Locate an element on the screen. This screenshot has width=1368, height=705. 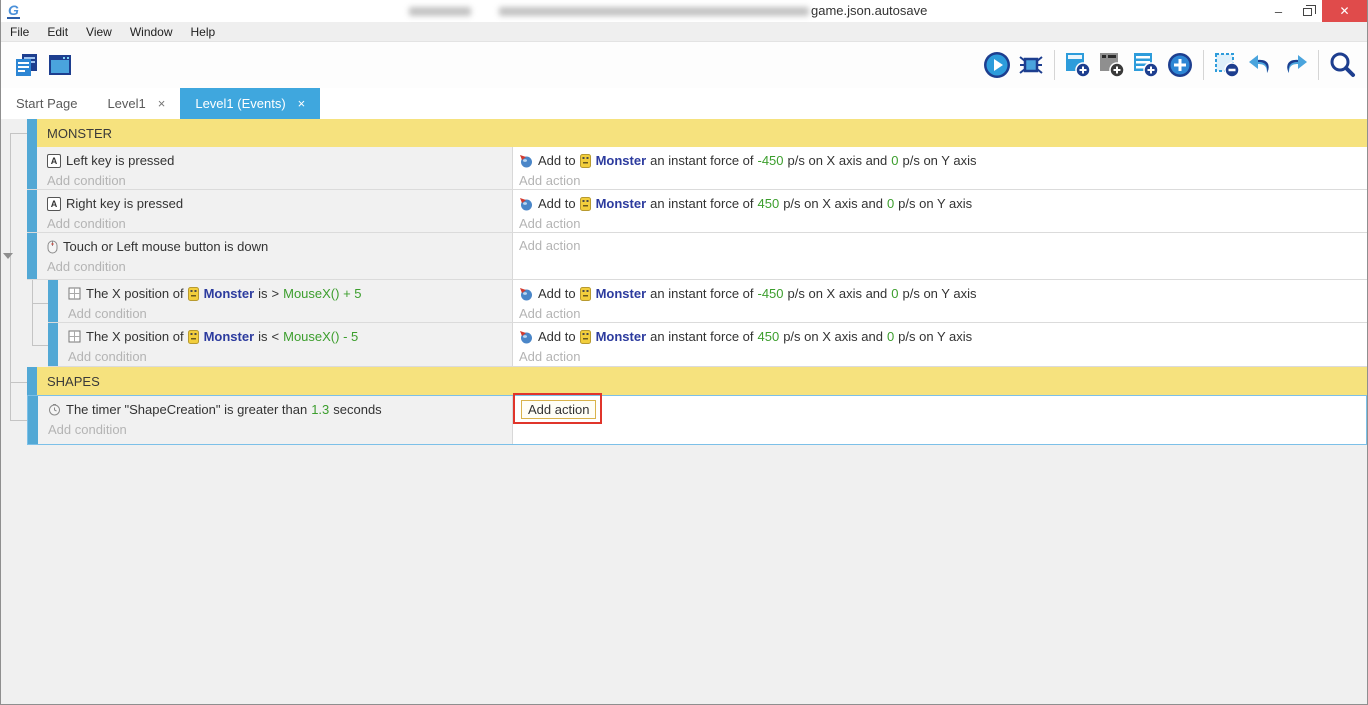
menu-edit: Edit is located at coordinates (57, 32).